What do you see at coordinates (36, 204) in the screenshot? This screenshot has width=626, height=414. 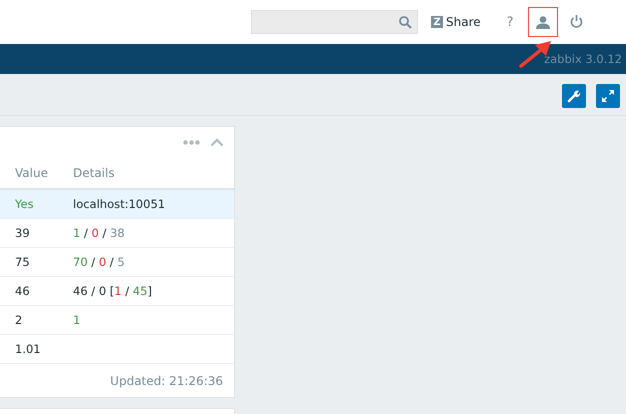 I see `value-cell: Yes` at bounding box center [36, 204].